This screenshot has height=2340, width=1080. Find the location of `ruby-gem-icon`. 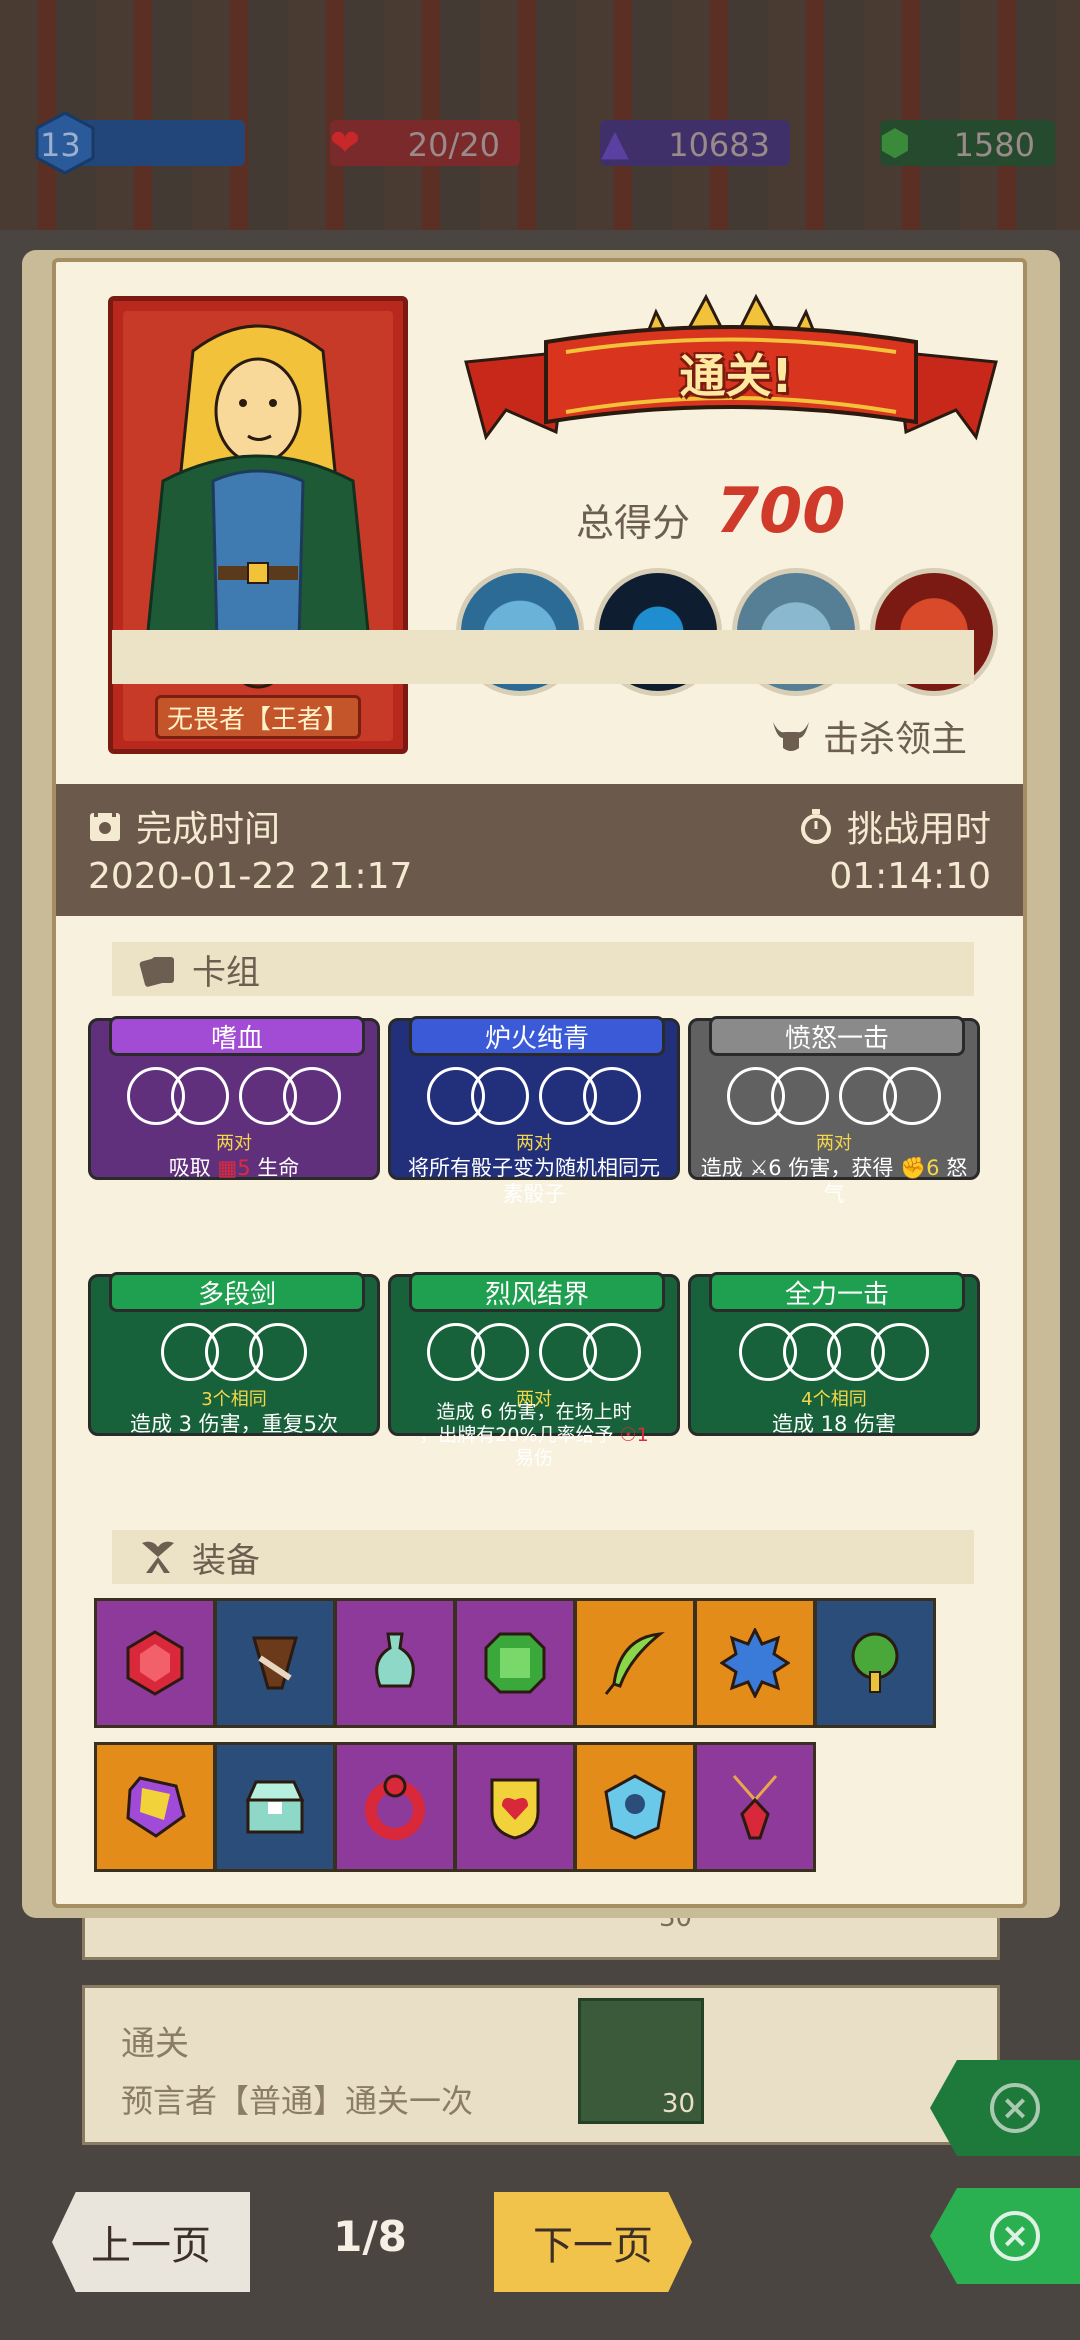

ruby-gem-icon is located at coordinates (155, 1663).